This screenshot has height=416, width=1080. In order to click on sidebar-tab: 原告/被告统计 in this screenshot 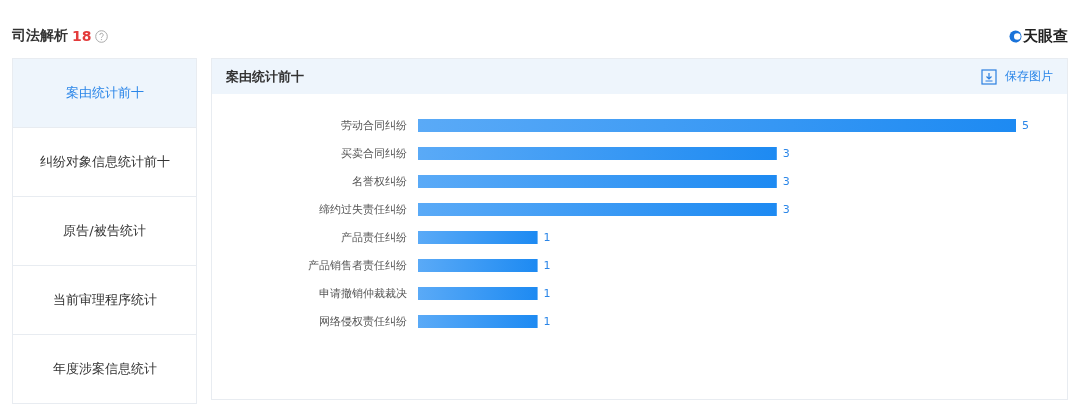, I will do `click(104, 231)`.